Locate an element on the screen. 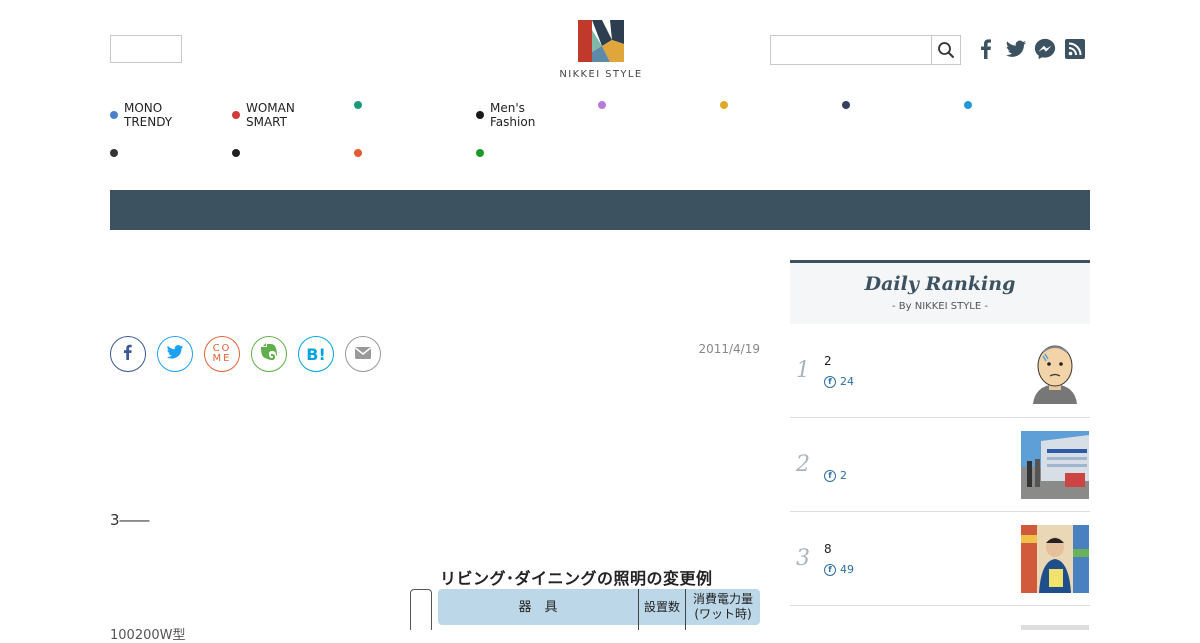 The image size is (1200, 643). nav-item-label: WOMAN SMART is located at coordinates (270, 115).